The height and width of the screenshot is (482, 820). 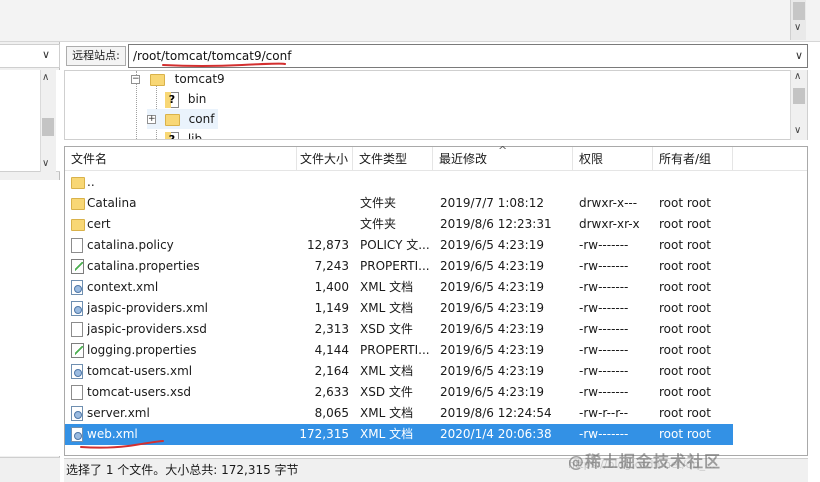 I want to click on file-row: .., so click(x=399, y=182).